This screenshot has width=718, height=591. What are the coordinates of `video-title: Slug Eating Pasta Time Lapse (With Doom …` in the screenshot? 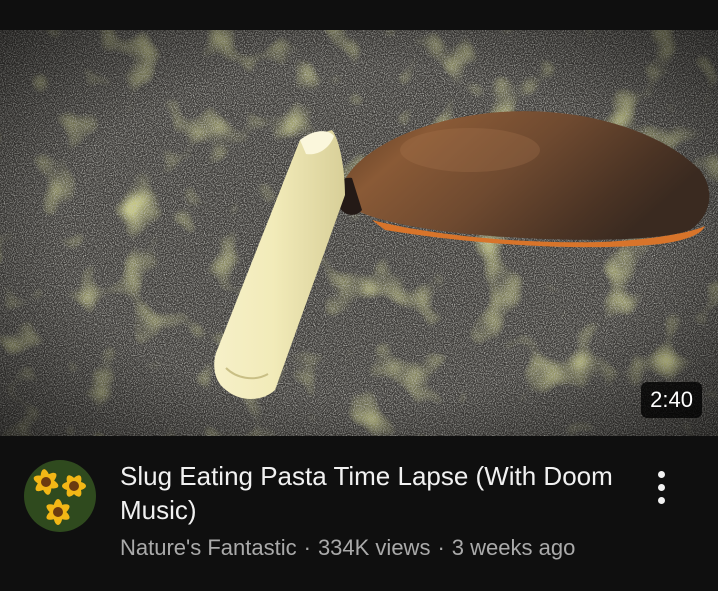 It's located at (370, 493).